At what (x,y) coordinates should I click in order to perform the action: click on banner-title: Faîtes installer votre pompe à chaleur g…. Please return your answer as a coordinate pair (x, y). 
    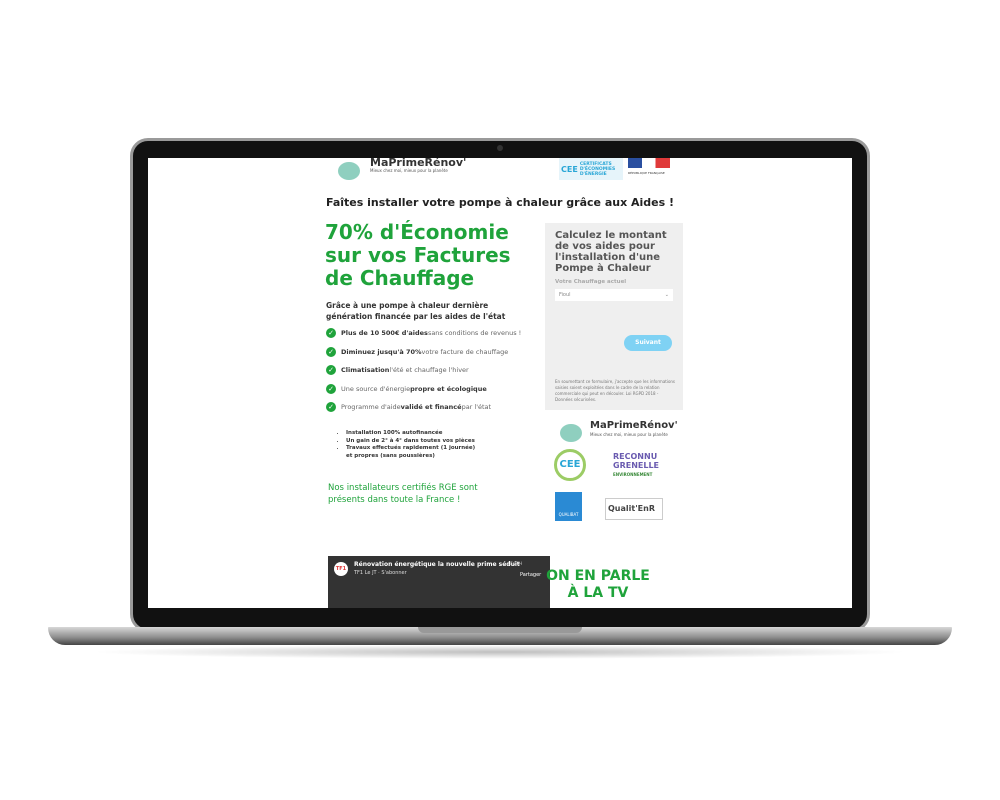
    Looking at the image, I should click on (500, 202).